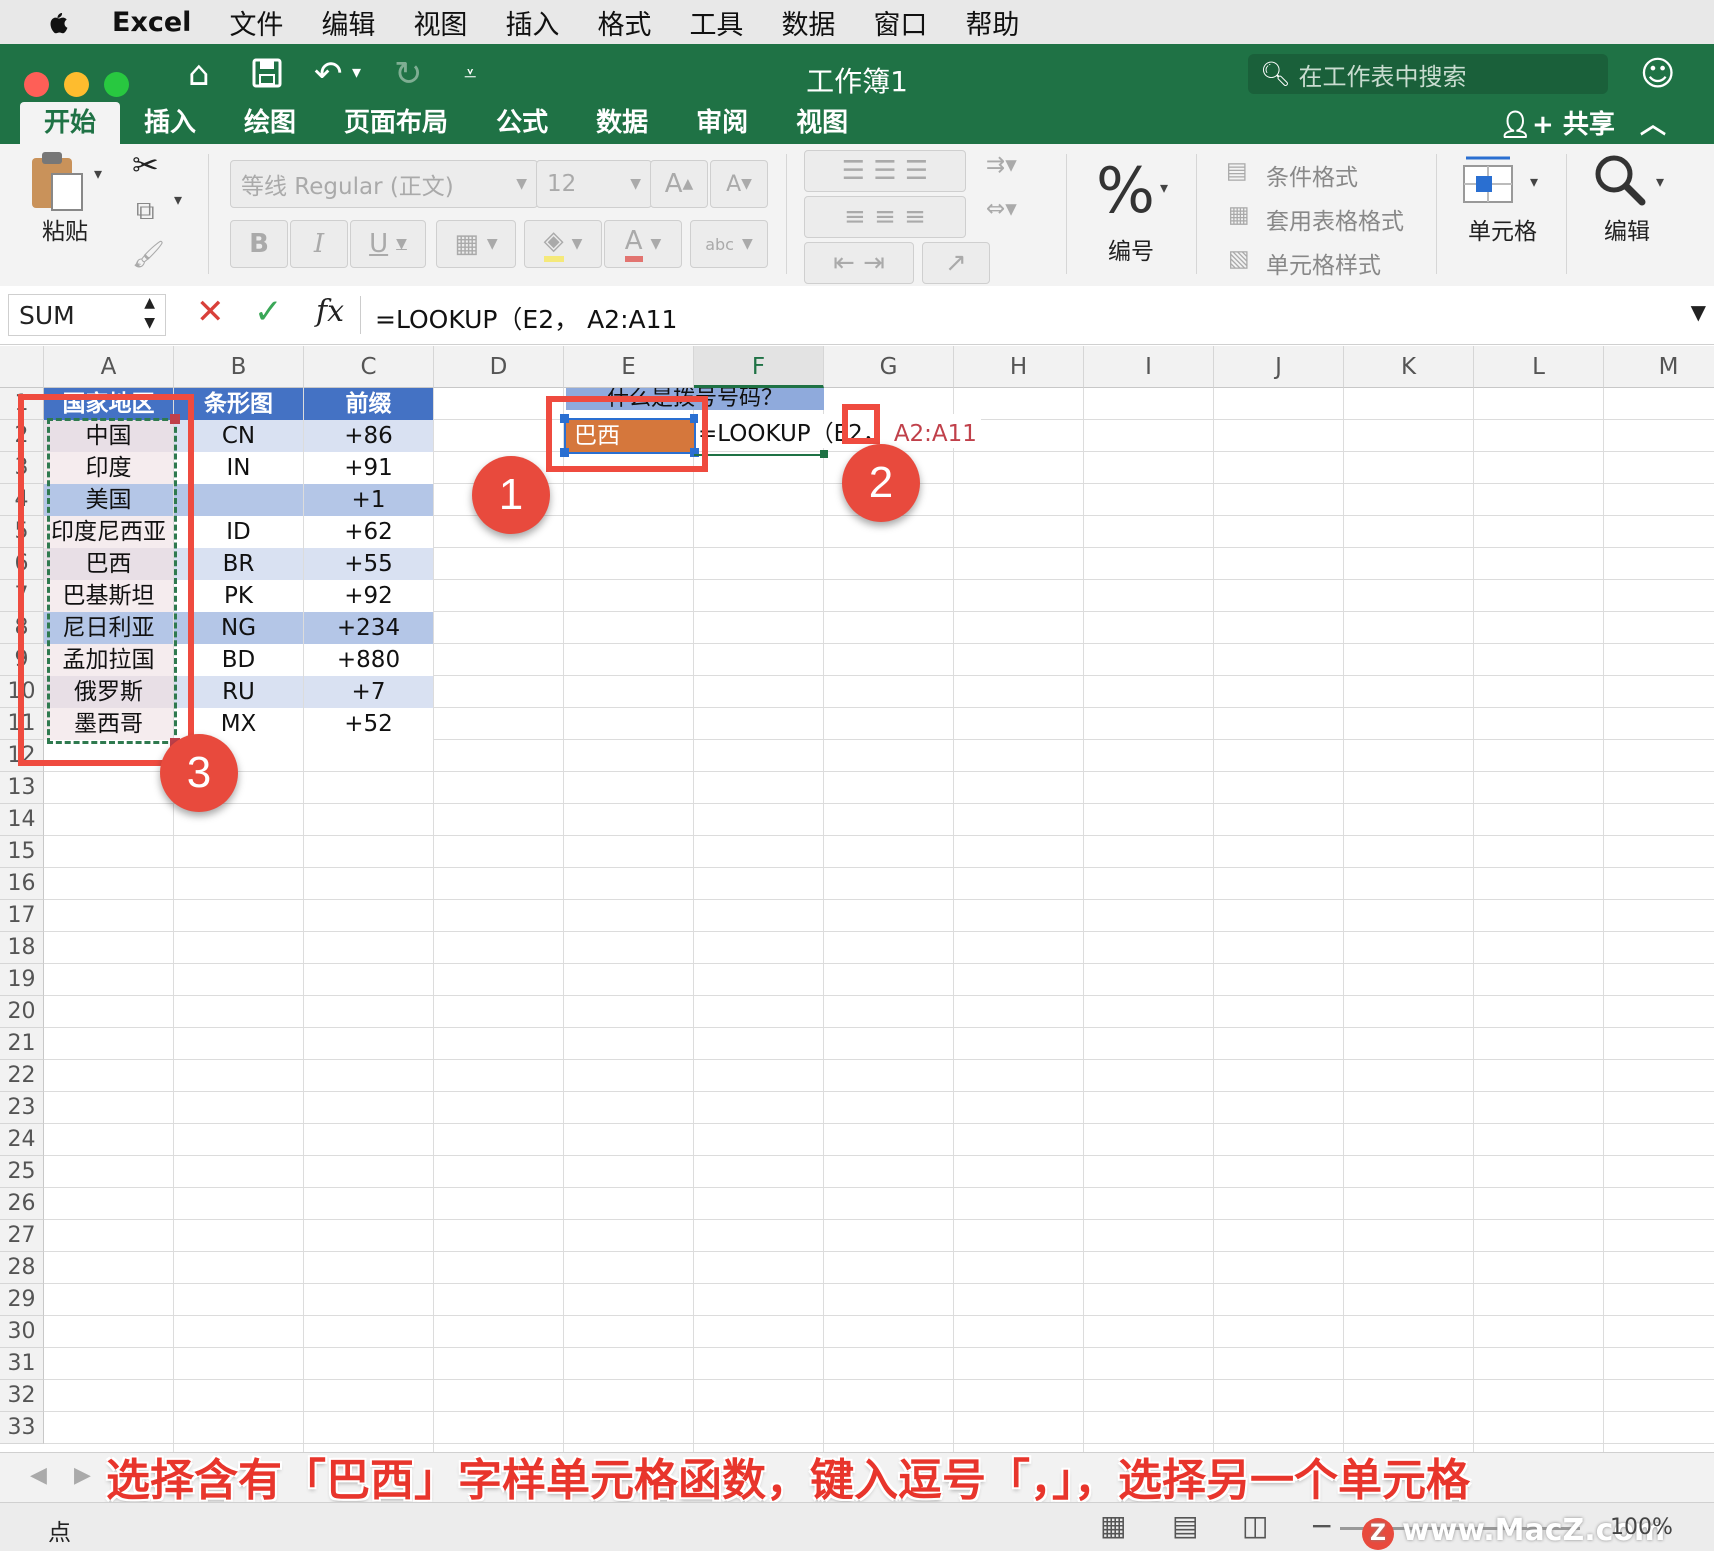 The image size is (1714, 1551). What do you see at coordinates (98, 173) in the screenshot?
I see `paste-dropdown-icon: ▾` at bounding box center [98, 173].